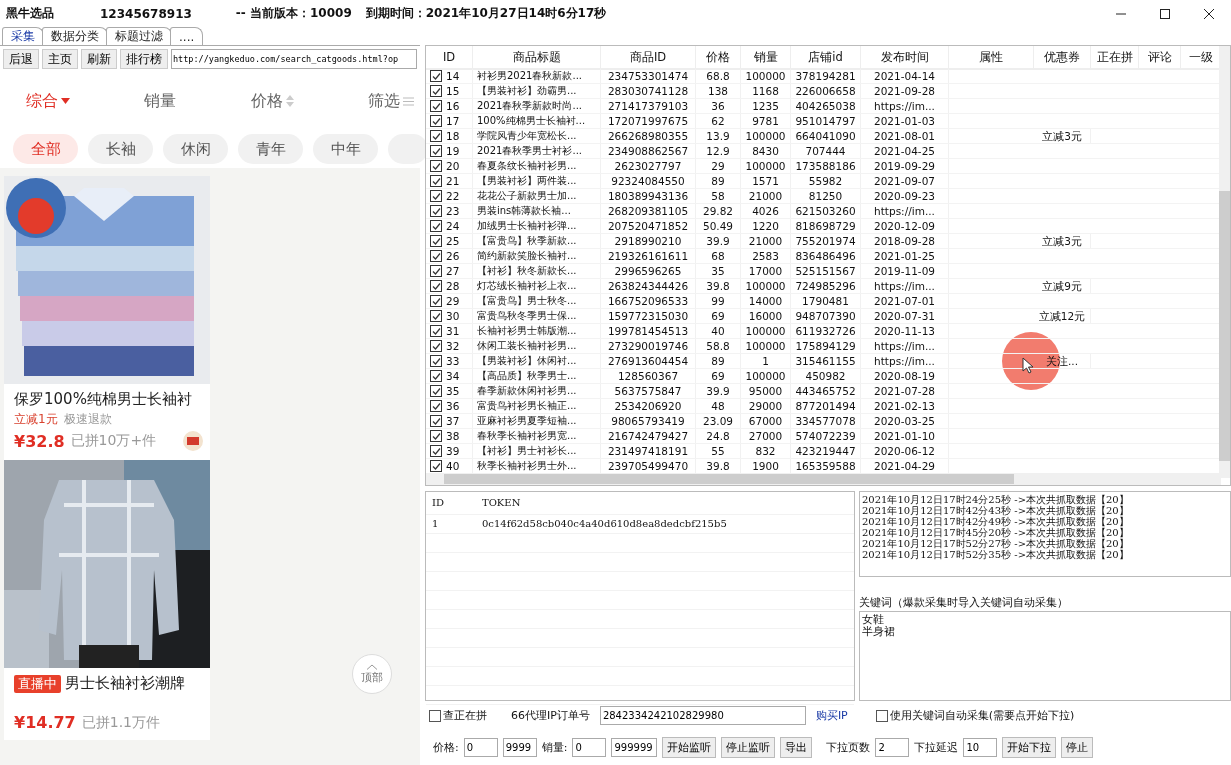  What do you see at coordinates (1165, 13) in the screenshot?
I see `maximize-icon` at bounding box center [1165, 13].